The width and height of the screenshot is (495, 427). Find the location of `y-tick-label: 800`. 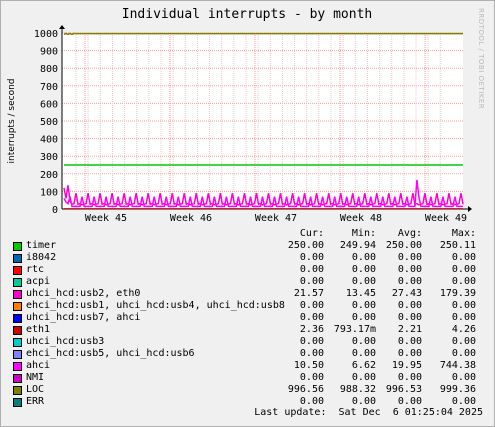

y-tick-label: 800 is located at coordinates (49, 69).